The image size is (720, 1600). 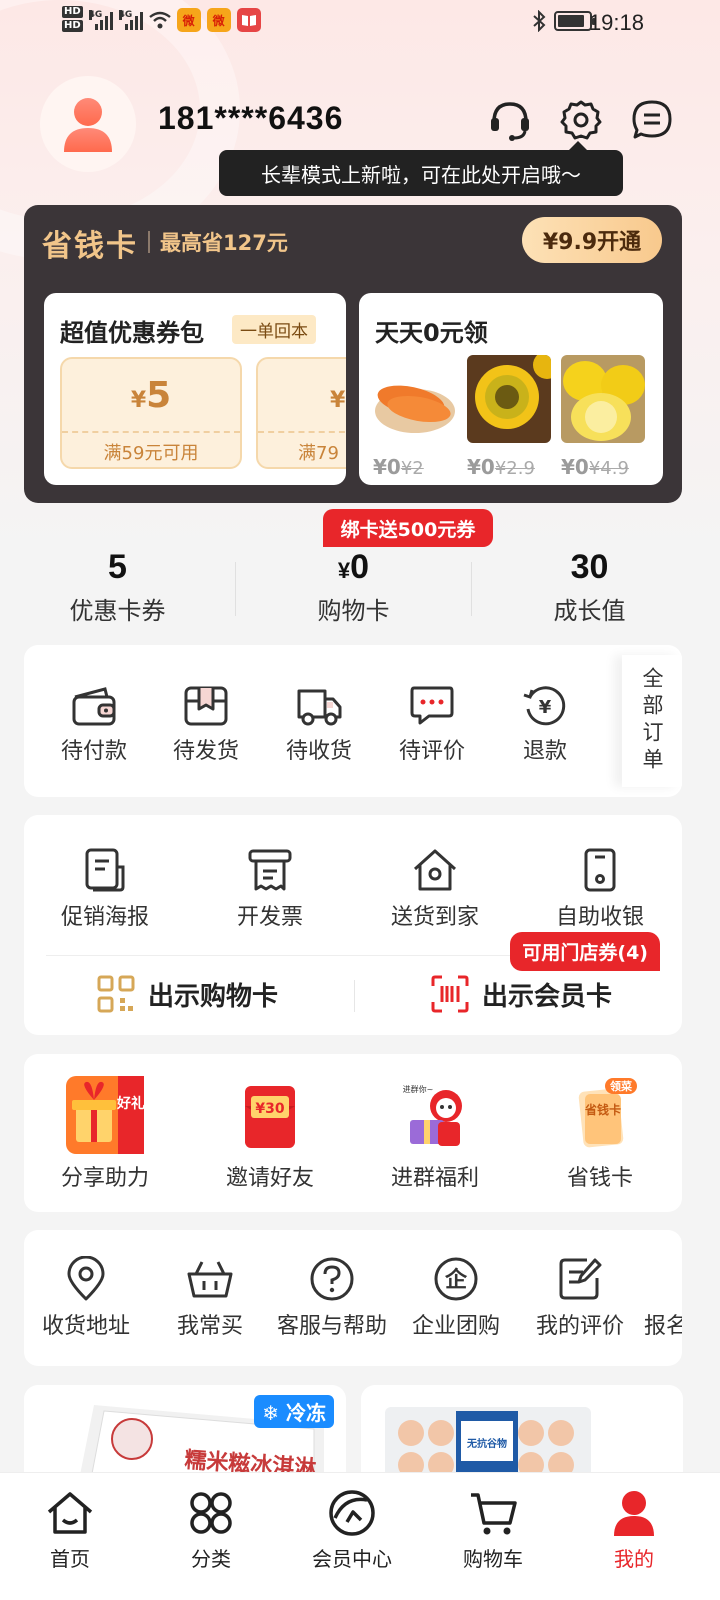 I want to click on order-to-ship: 待发货, so click(x=206, y=725).